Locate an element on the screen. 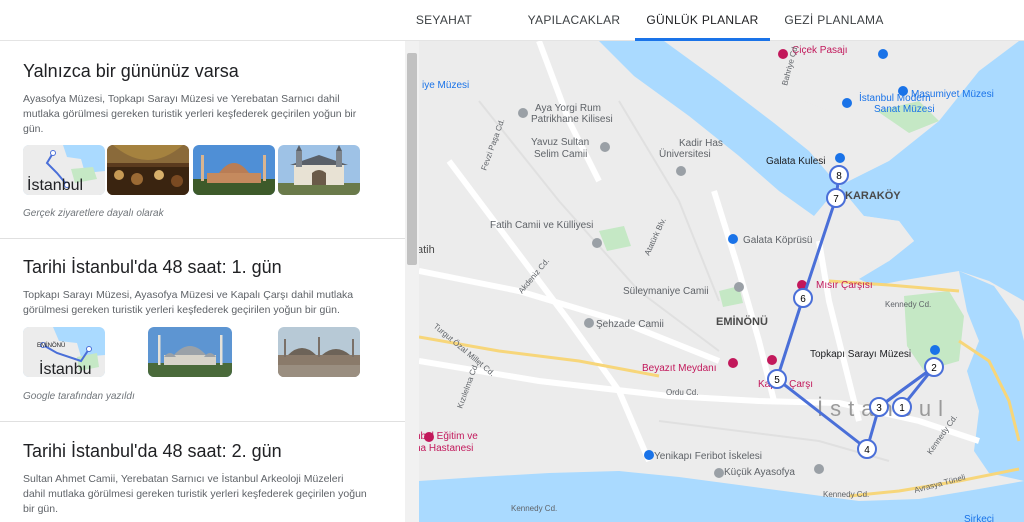 This screenshot has width=1024, height=522. poi-yenikapi: Yenikapı Feribot İskelesi is located at coordinates (708, 455).